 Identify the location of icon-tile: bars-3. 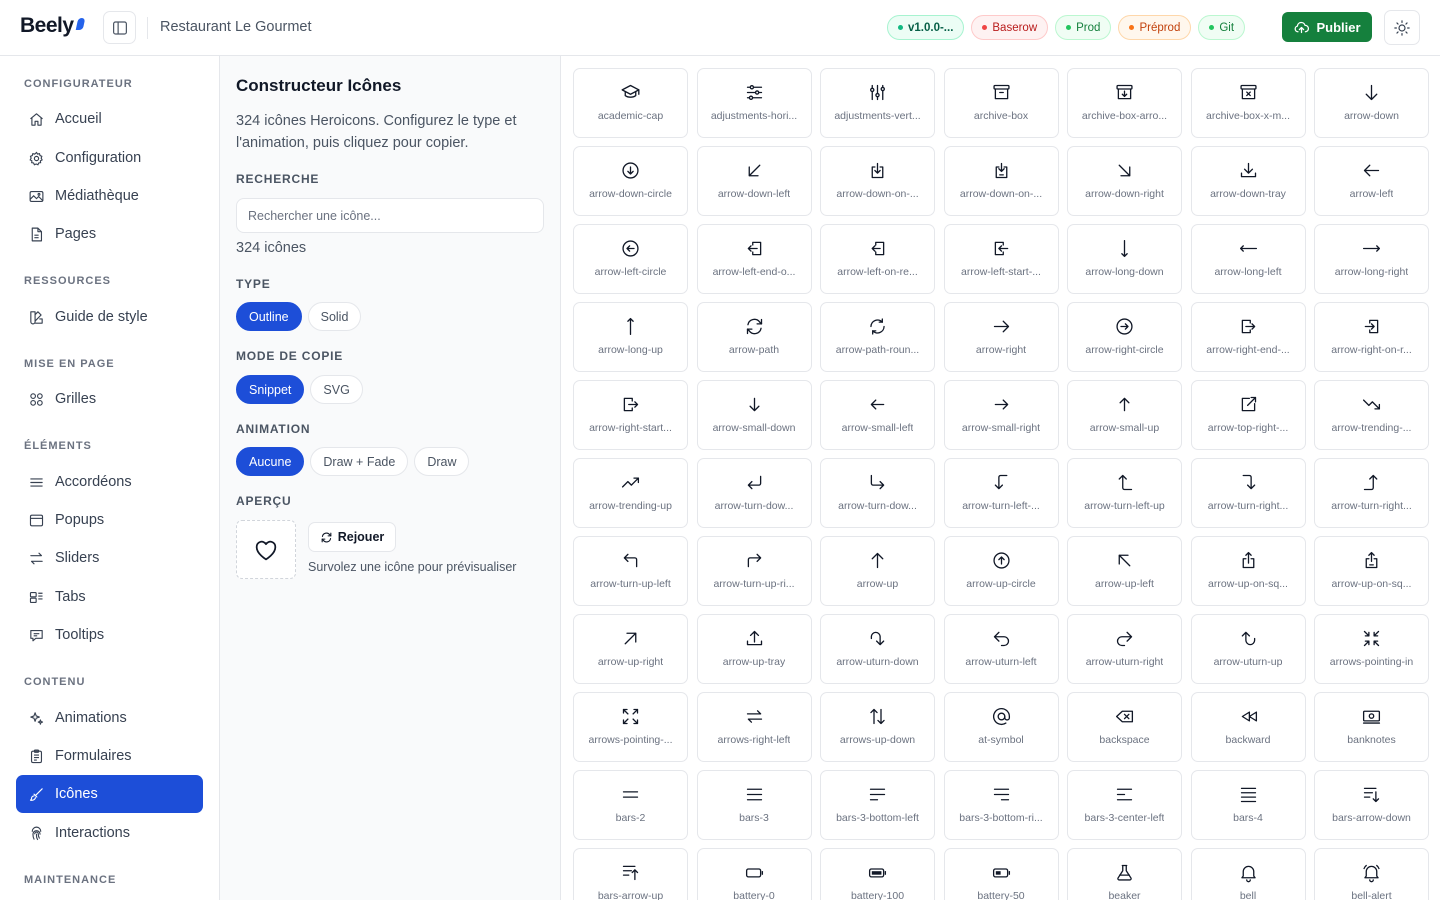
(754, 805).